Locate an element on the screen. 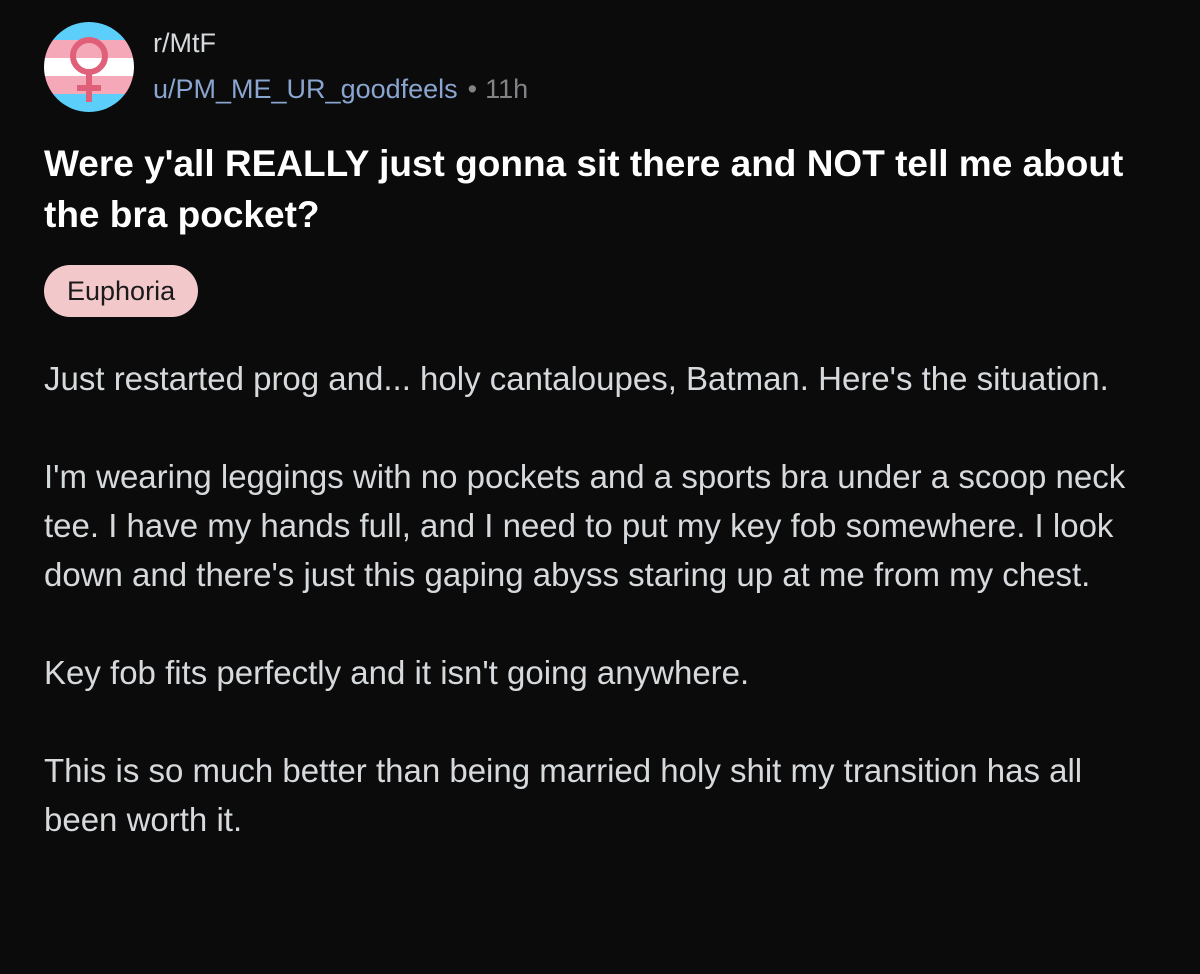 This screenshot has width=1200, height=974. author-link: u/PM_ME_UR_goodfeels is located at coordinates (305, 89).